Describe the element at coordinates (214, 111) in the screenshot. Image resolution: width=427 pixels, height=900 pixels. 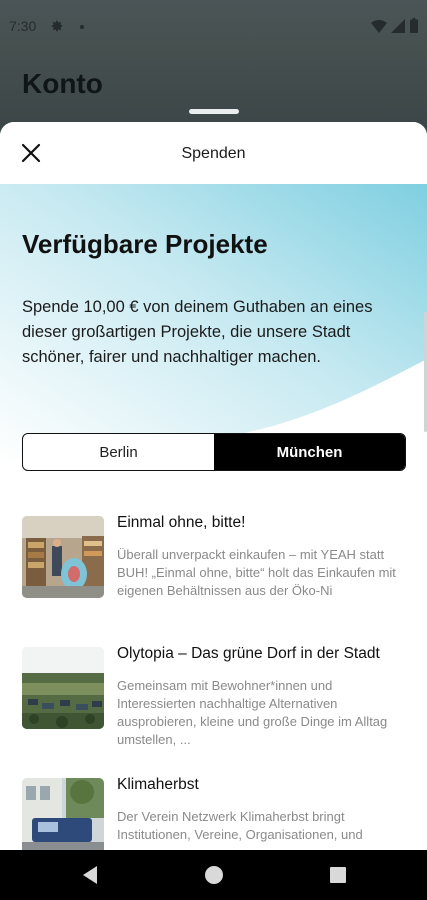
I see `sheet-drag-handle` at that location.